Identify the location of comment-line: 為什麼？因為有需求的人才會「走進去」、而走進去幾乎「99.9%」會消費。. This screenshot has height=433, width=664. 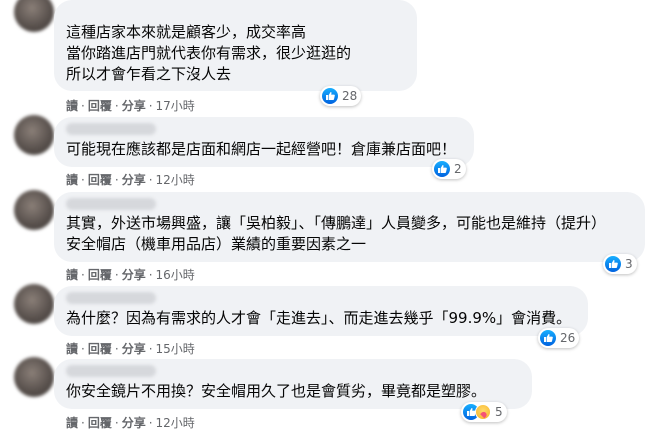
(319, 318).